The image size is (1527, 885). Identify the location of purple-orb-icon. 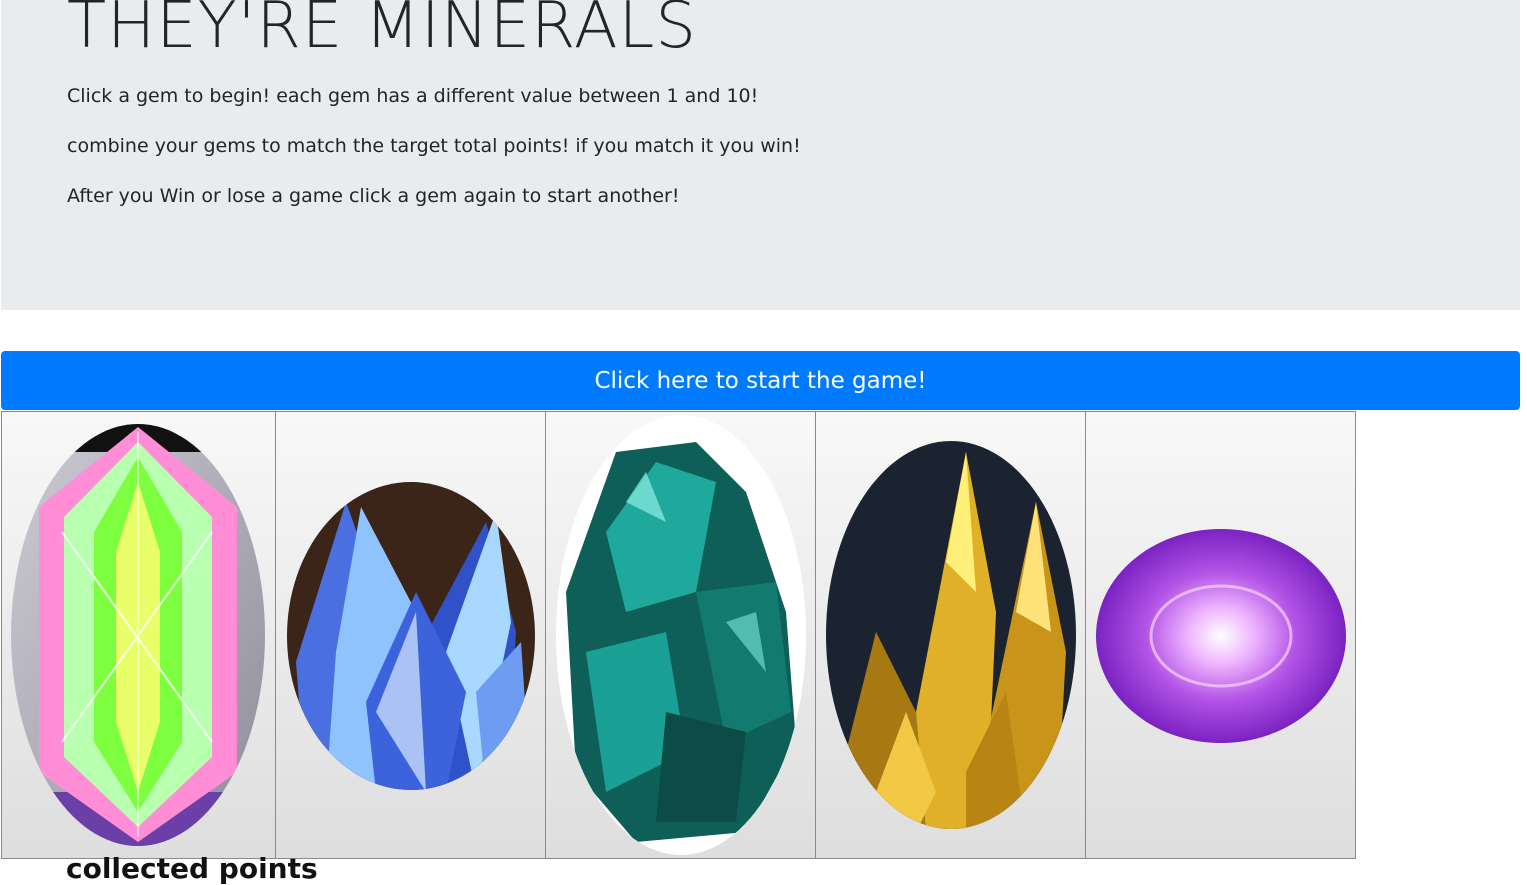
(1221, 636).